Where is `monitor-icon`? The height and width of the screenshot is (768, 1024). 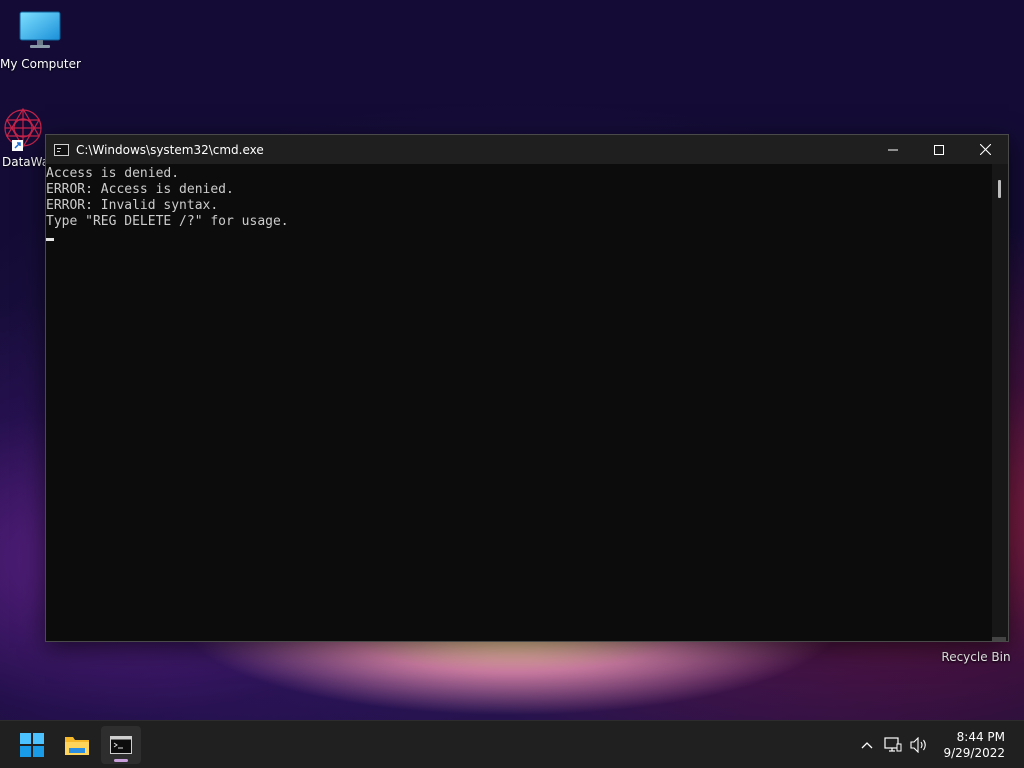
monitor-icon is located at coordinates (40, 29).